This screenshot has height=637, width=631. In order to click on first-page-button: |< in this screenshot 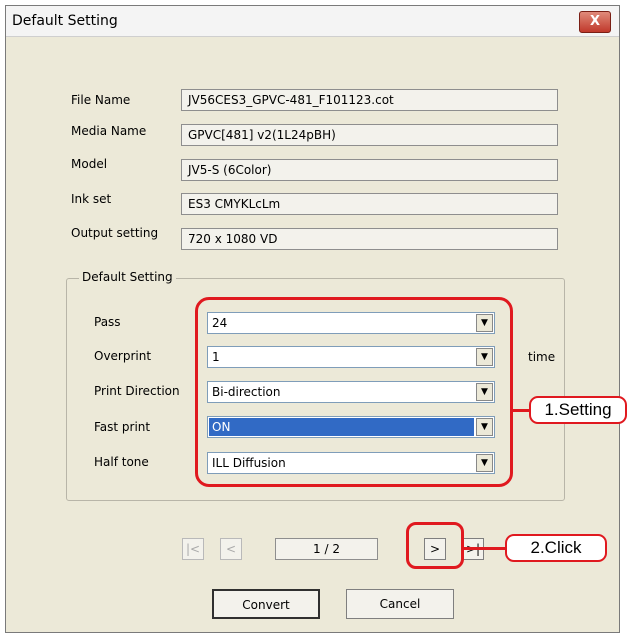, I will do `click(193, 549)`.